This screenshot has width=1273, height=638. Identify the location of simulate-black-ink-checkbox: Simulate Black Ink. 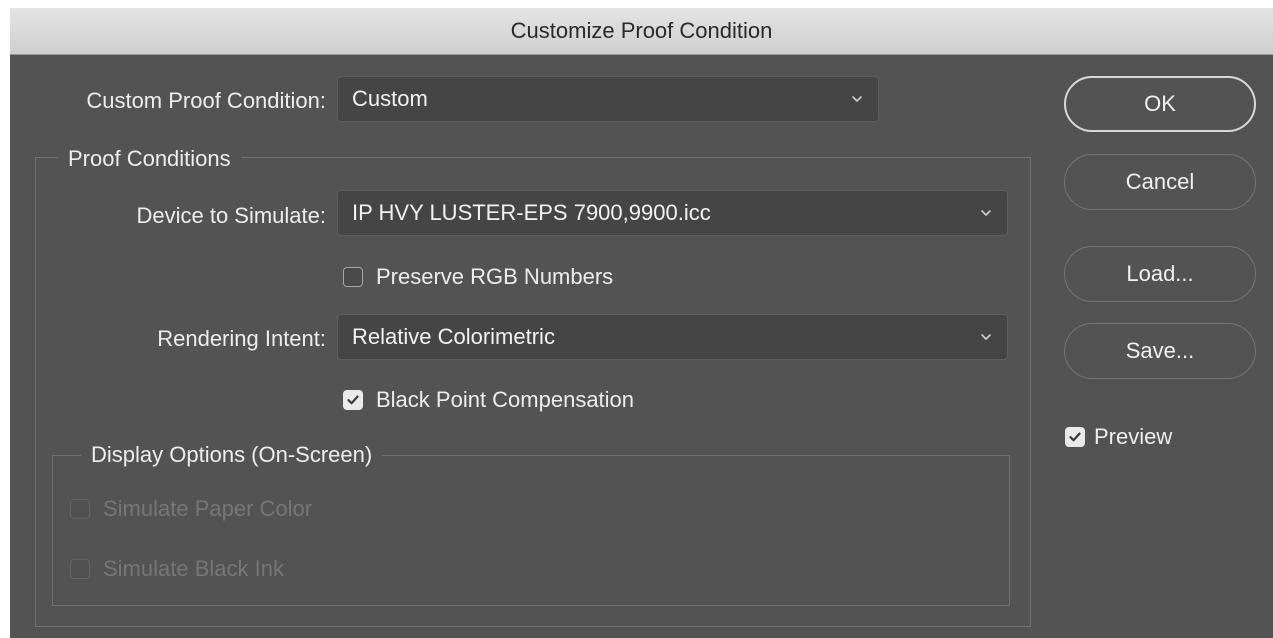
(177, 569).